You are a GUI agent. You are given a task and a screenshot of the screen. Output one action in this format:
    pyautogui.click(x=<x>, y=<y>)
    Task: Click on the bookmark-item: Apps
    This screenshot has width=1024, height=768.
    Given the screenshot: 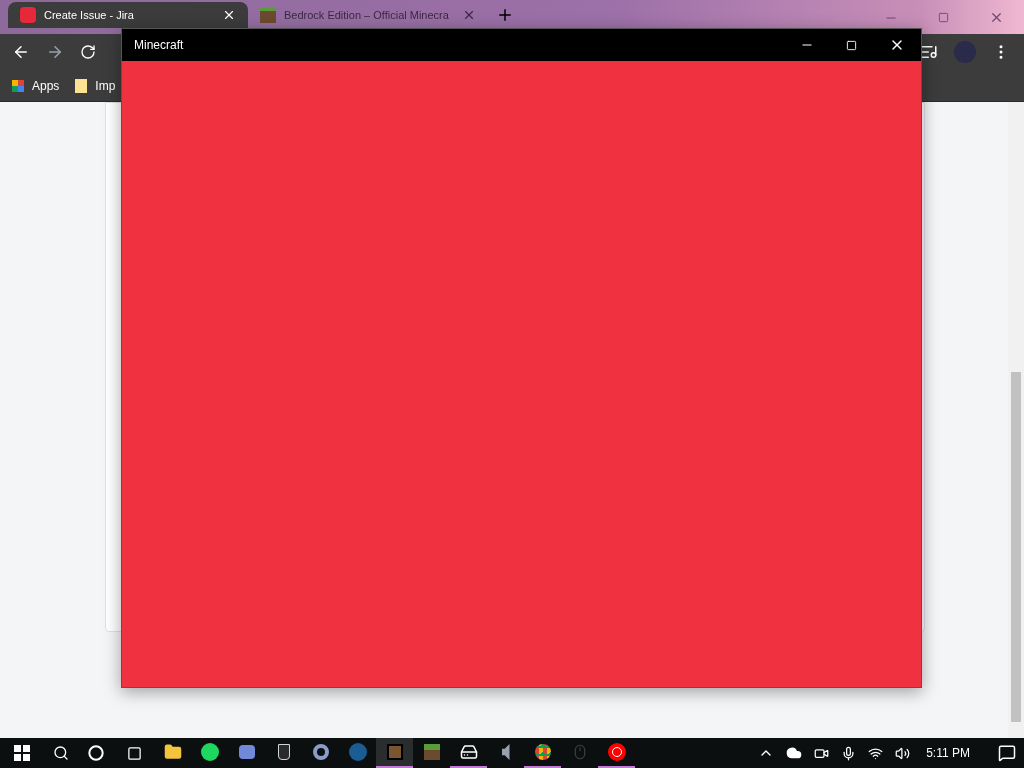 What is the action you would take?
    pyautogui.click(x=36, y=85)
    